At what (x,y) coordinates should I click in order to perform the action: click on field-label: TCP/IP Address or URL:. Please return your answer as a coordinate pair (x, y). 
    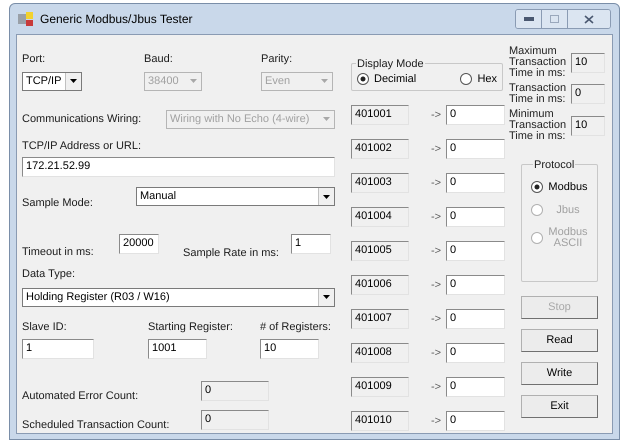
    Looking at the image, I should click on (82, 146).